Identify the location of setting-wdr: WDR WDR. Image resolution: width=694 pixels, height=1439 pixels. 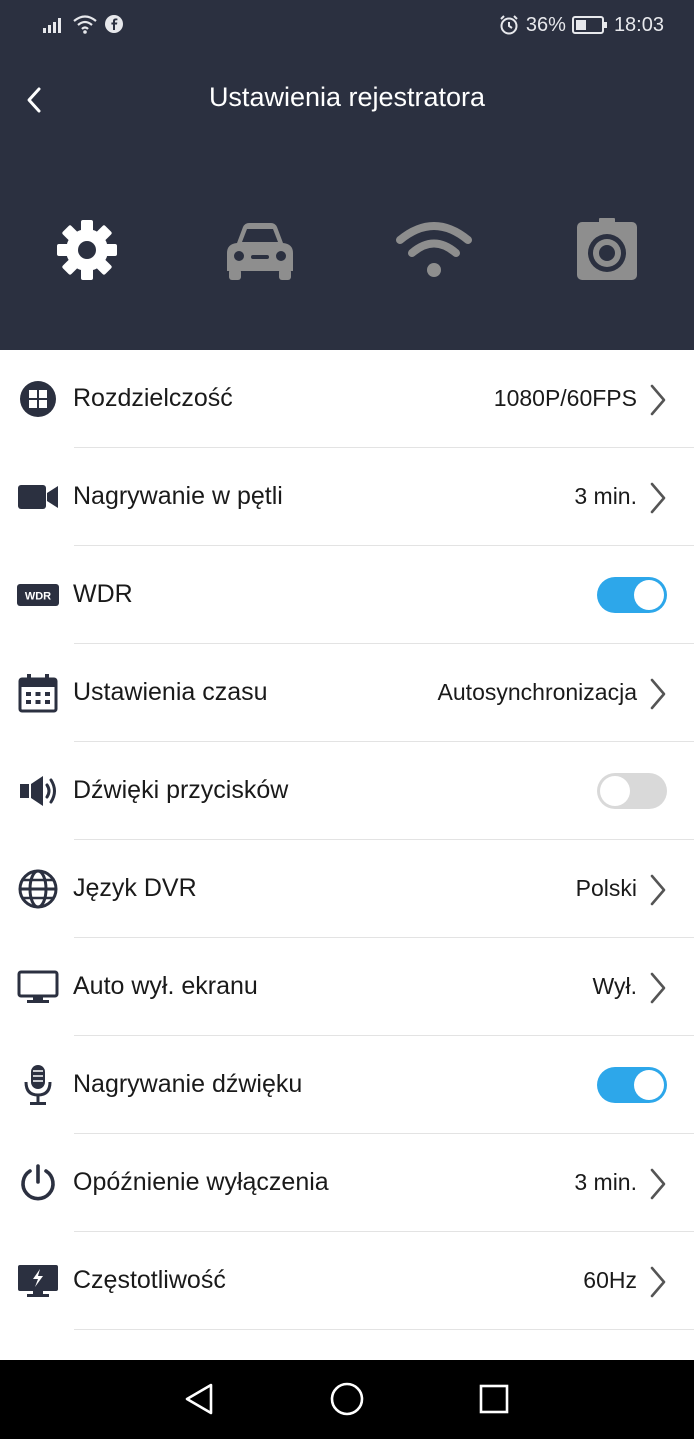
(347, 595).